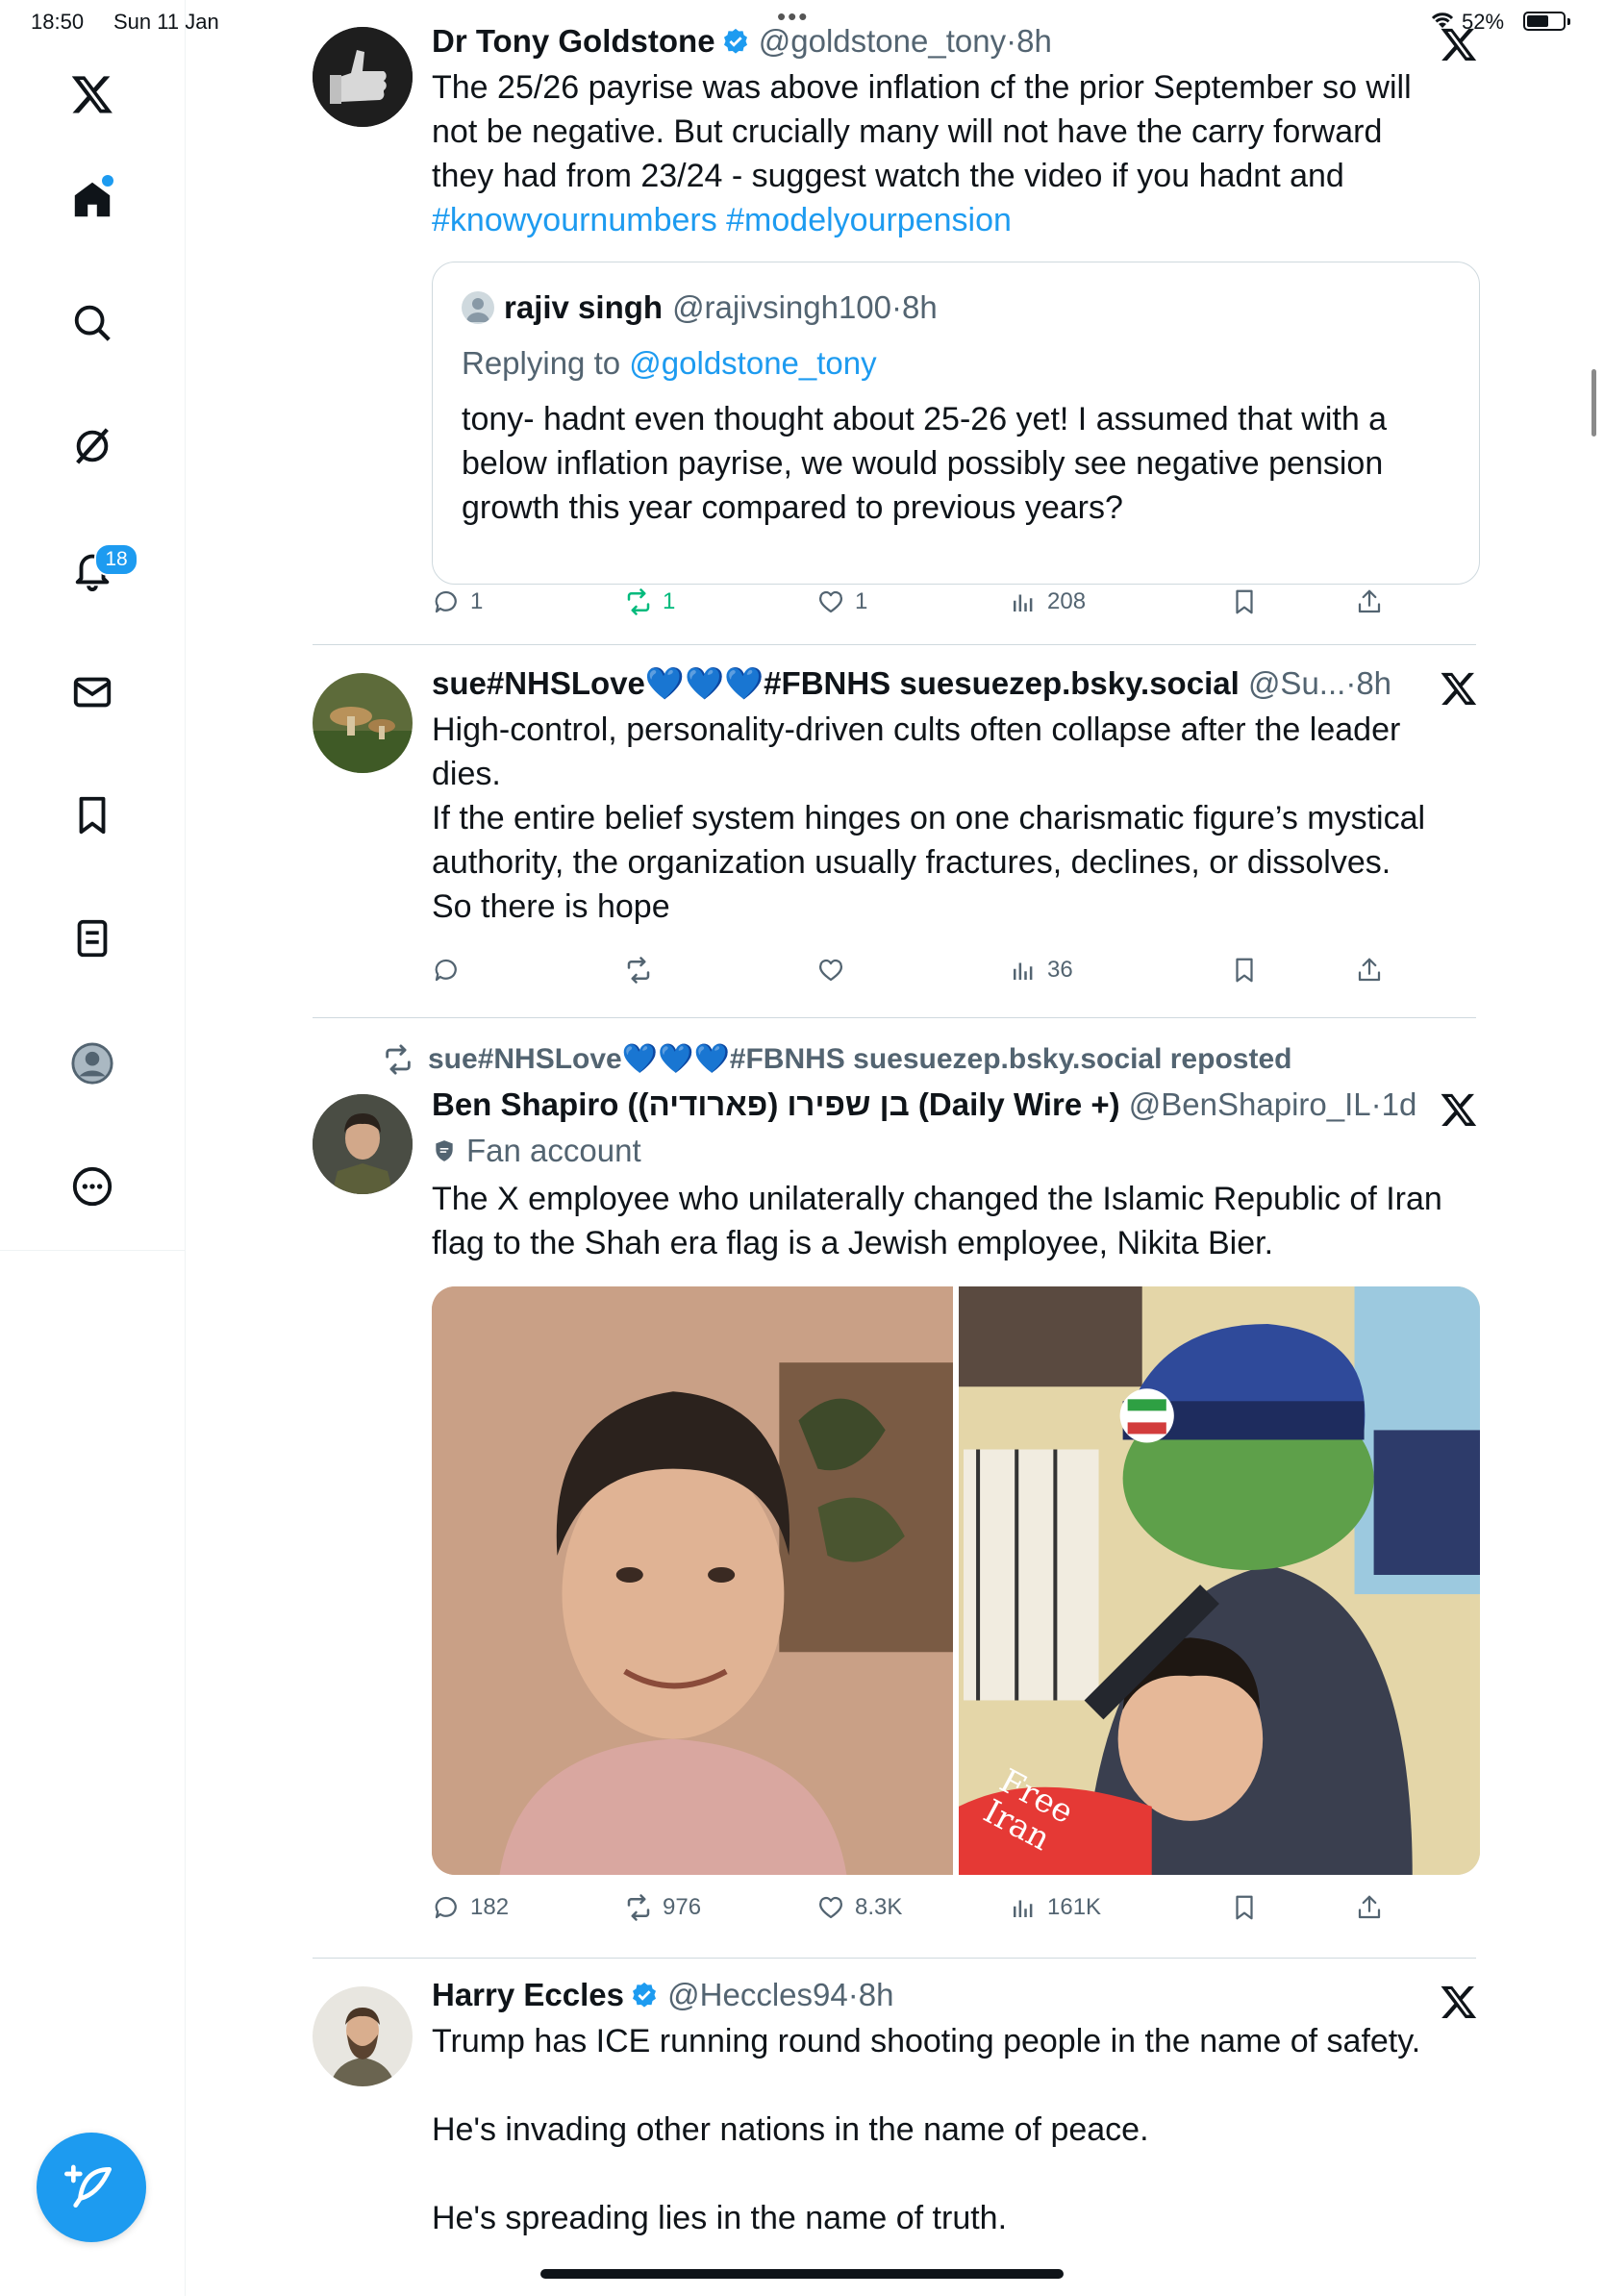 The height and width of the screenshot is (2296, 1604). I want to click on author-name: Harry Eccles, so click(528, 1994).